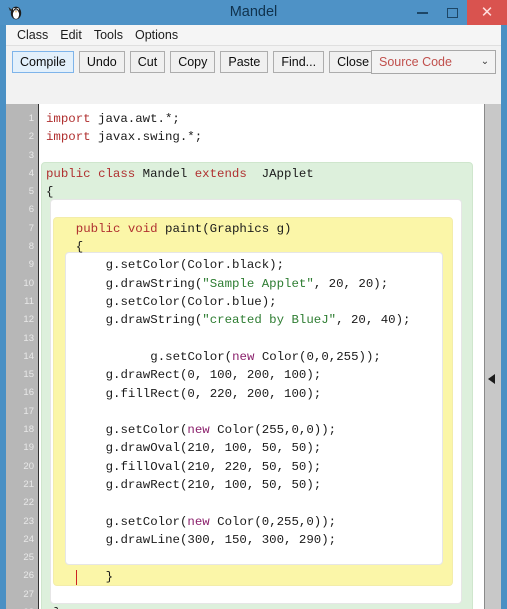 The height and width of the screenshot is (609, 507). I want to click on code-token: JApplet, so click(280, 173).